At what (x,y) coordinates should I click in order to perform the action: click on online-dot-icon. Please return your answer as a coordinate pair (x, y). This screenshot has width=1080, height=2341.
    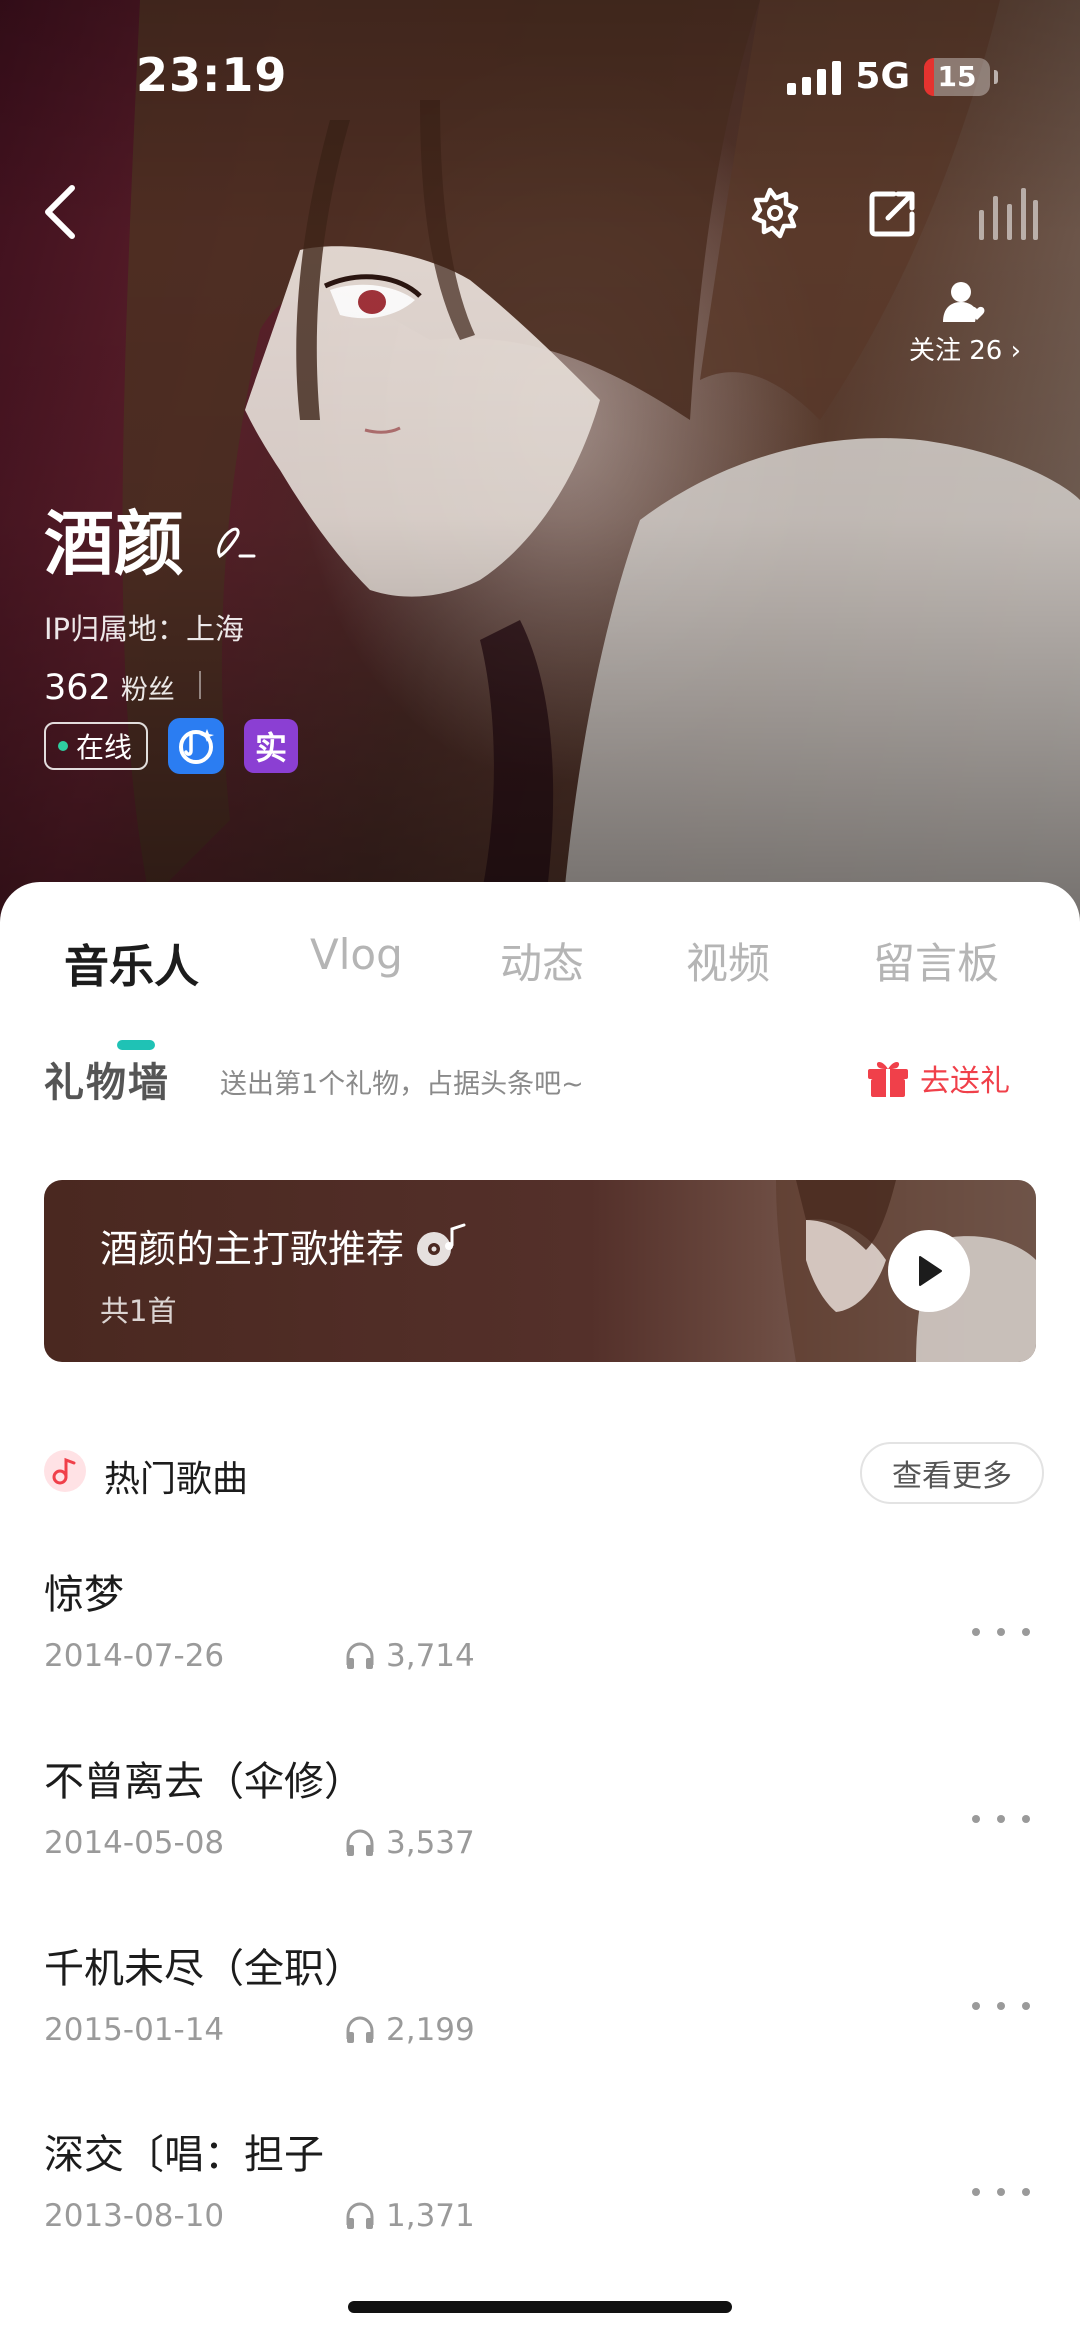
    Looking at the image, I should click on (63, 746).